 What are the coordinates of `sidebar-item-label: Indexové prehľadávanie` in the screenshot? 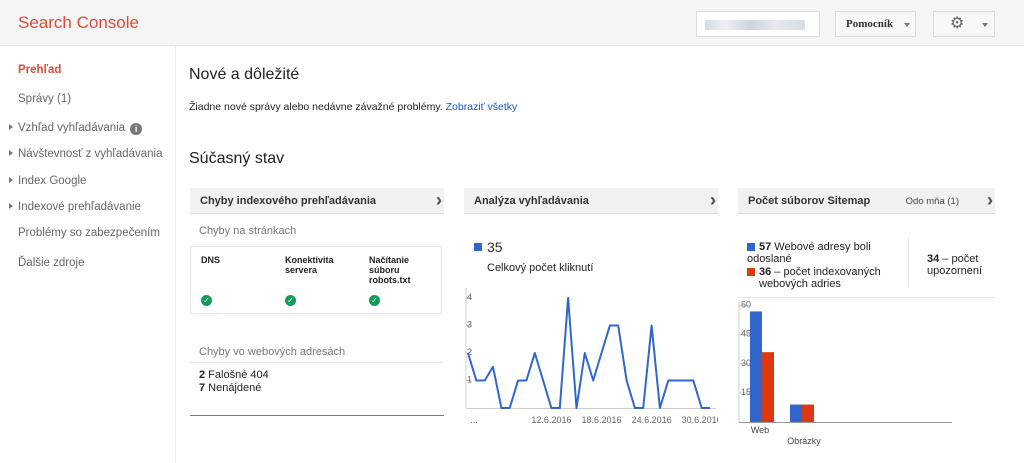 It's located at (79, 207).